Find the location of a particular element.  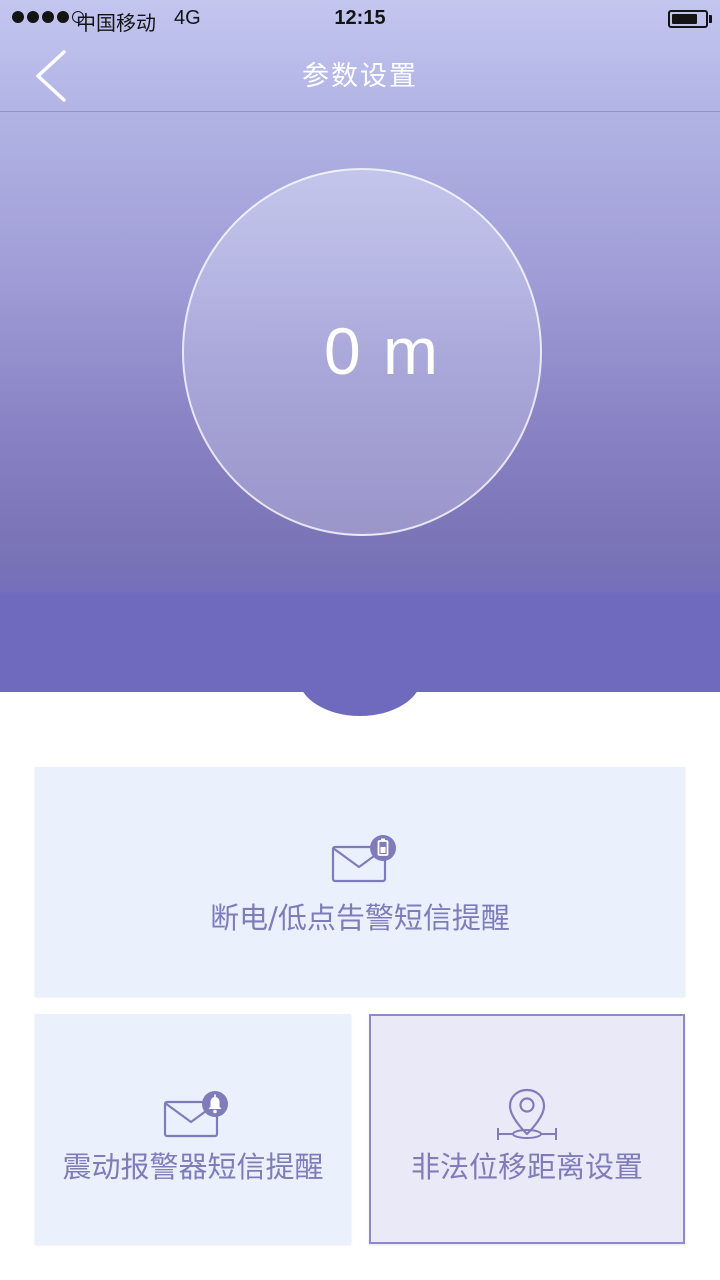

vibration-alarm-sms-alert-label: 震动报警器短信提醒 is located at coordinates (193, 1167).